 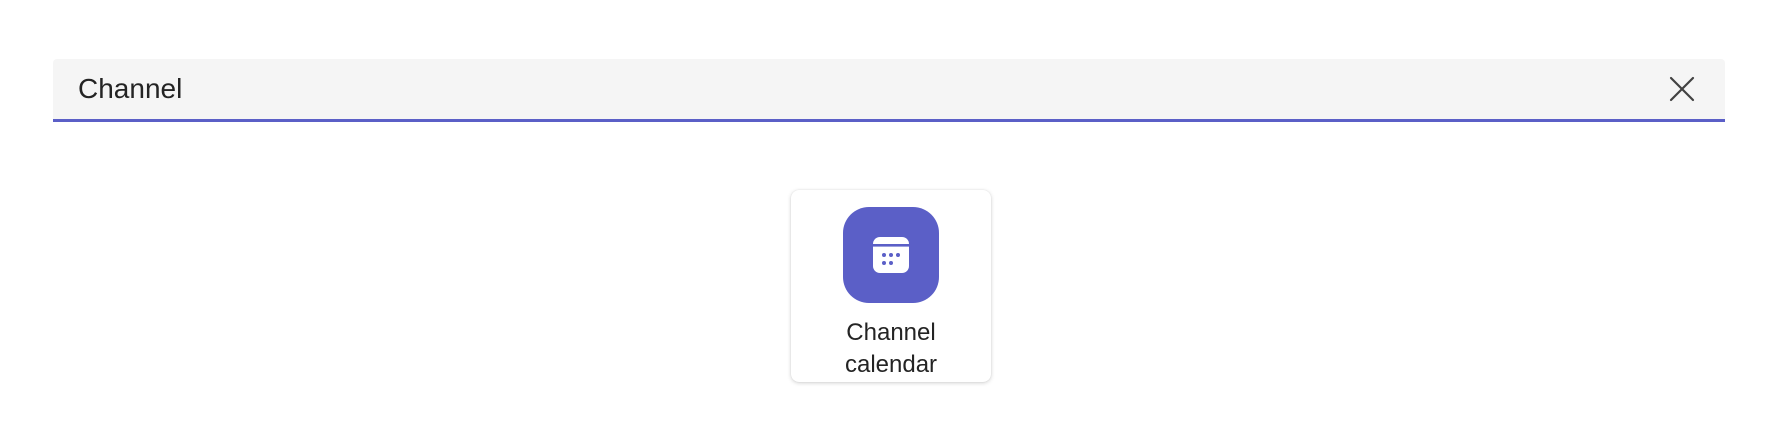 What do you see at coordinates (891, 348) in the screenshot?
I see `app-name: Channel calendar` at bounding box center [891, 348].